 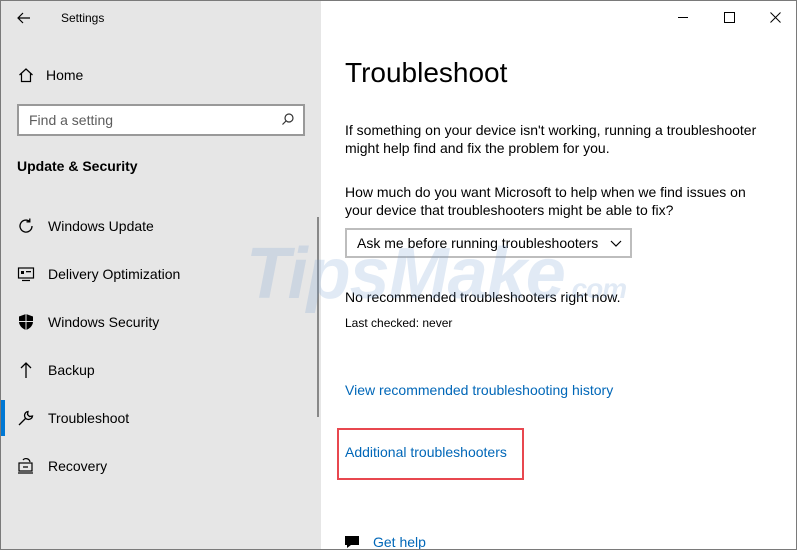 What do you see at coordinates (399, 323) in the screenshot?
I see `last-checked-text: Last checked: never` at bounding box center [399, 323].